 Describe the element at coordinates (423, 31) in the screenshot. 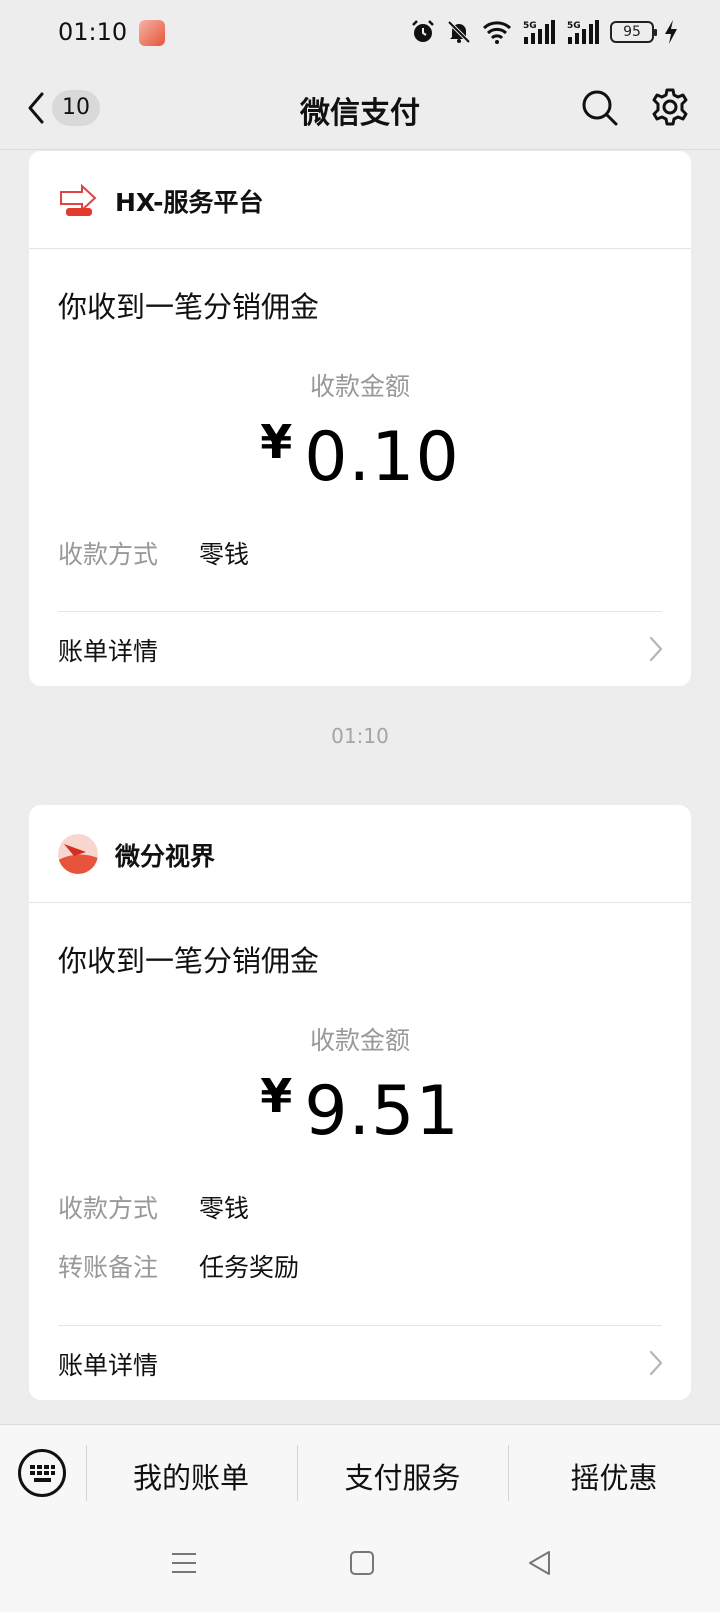

I see `alarm-icon` at that location.